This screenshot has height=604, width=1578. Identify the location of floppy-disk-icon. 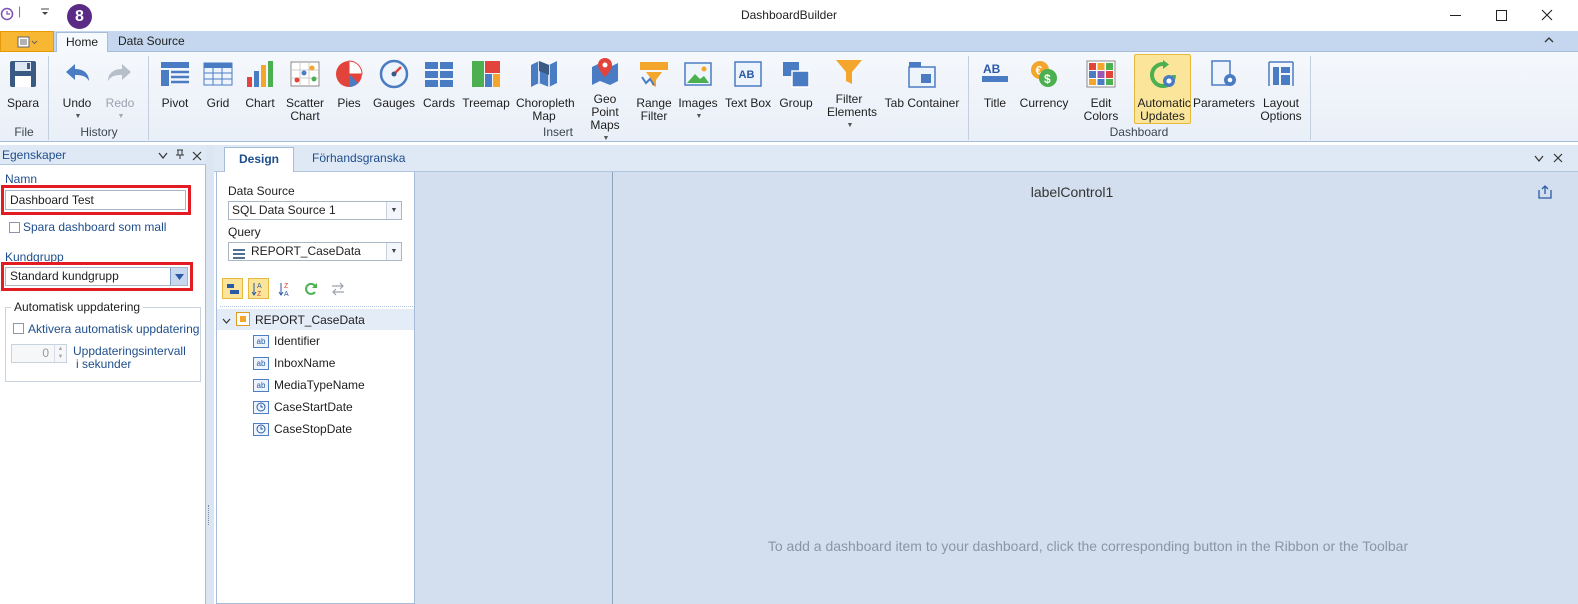
(23, 74).